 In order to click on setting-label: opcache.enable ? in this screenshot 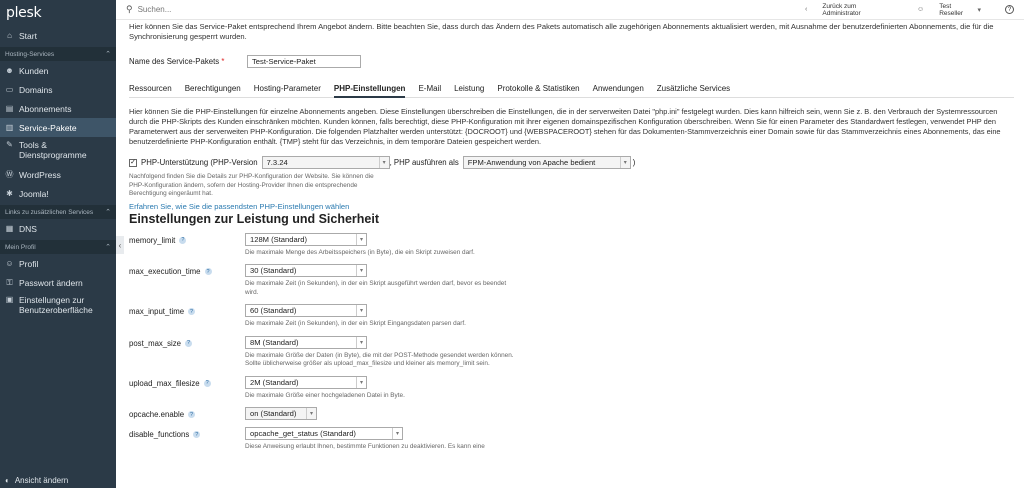, I will do `click(187, 413)`.